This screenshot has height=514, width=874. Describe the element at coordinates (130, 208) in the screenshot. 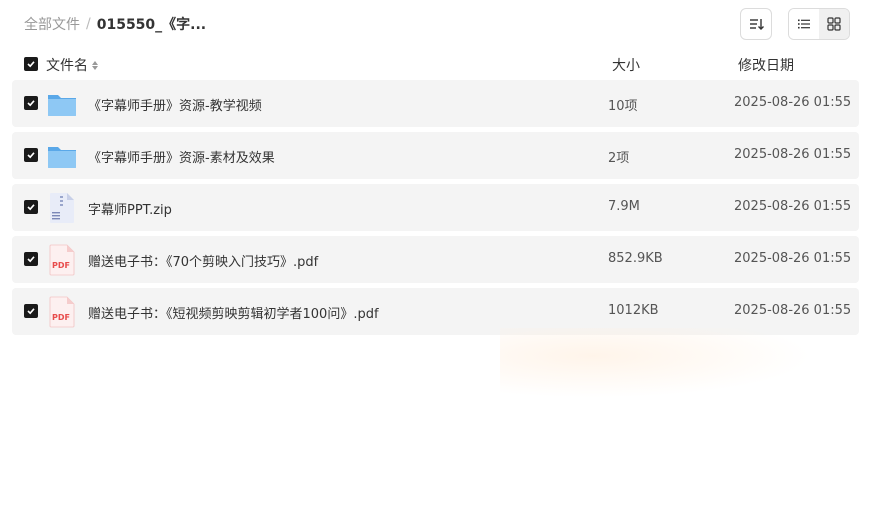

I see `file-name: 字幕师PPT.zip` at that location.